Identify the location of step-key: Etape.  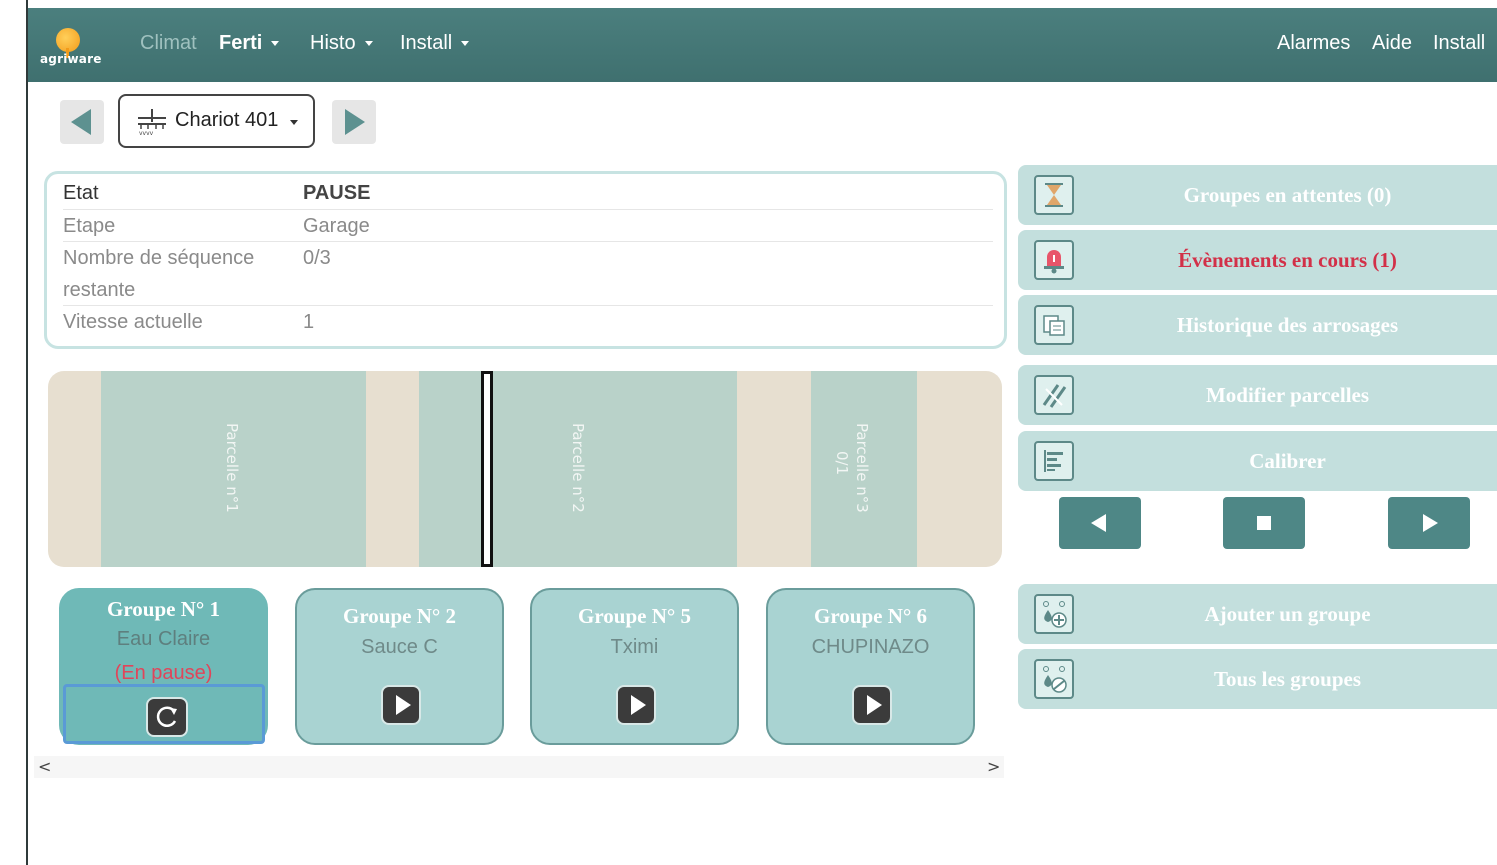
(89, 226).